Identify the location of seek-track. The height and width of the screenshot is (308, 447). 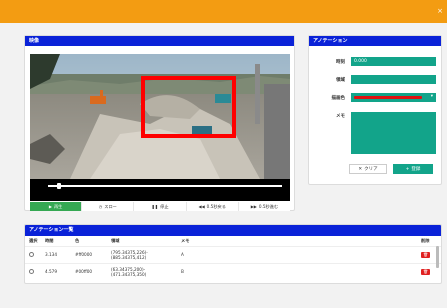
(165, 186).